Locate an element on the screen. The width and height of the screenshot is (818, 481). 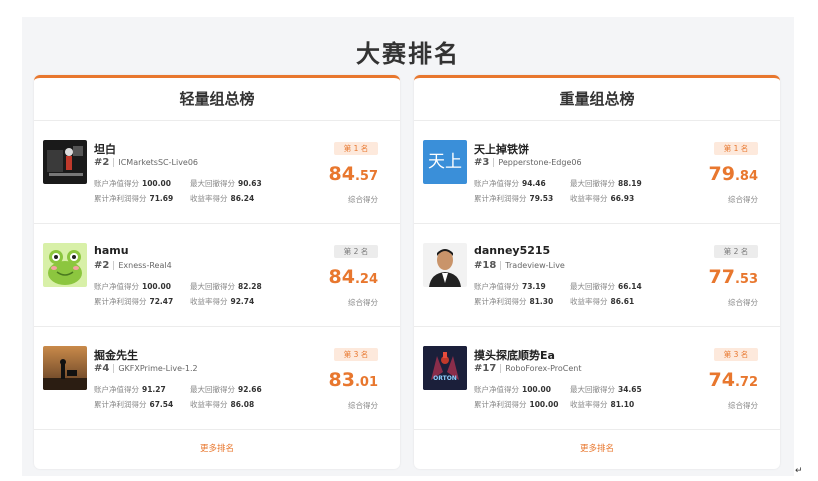
rank-number: #4 is located at coordinates (102, 368).